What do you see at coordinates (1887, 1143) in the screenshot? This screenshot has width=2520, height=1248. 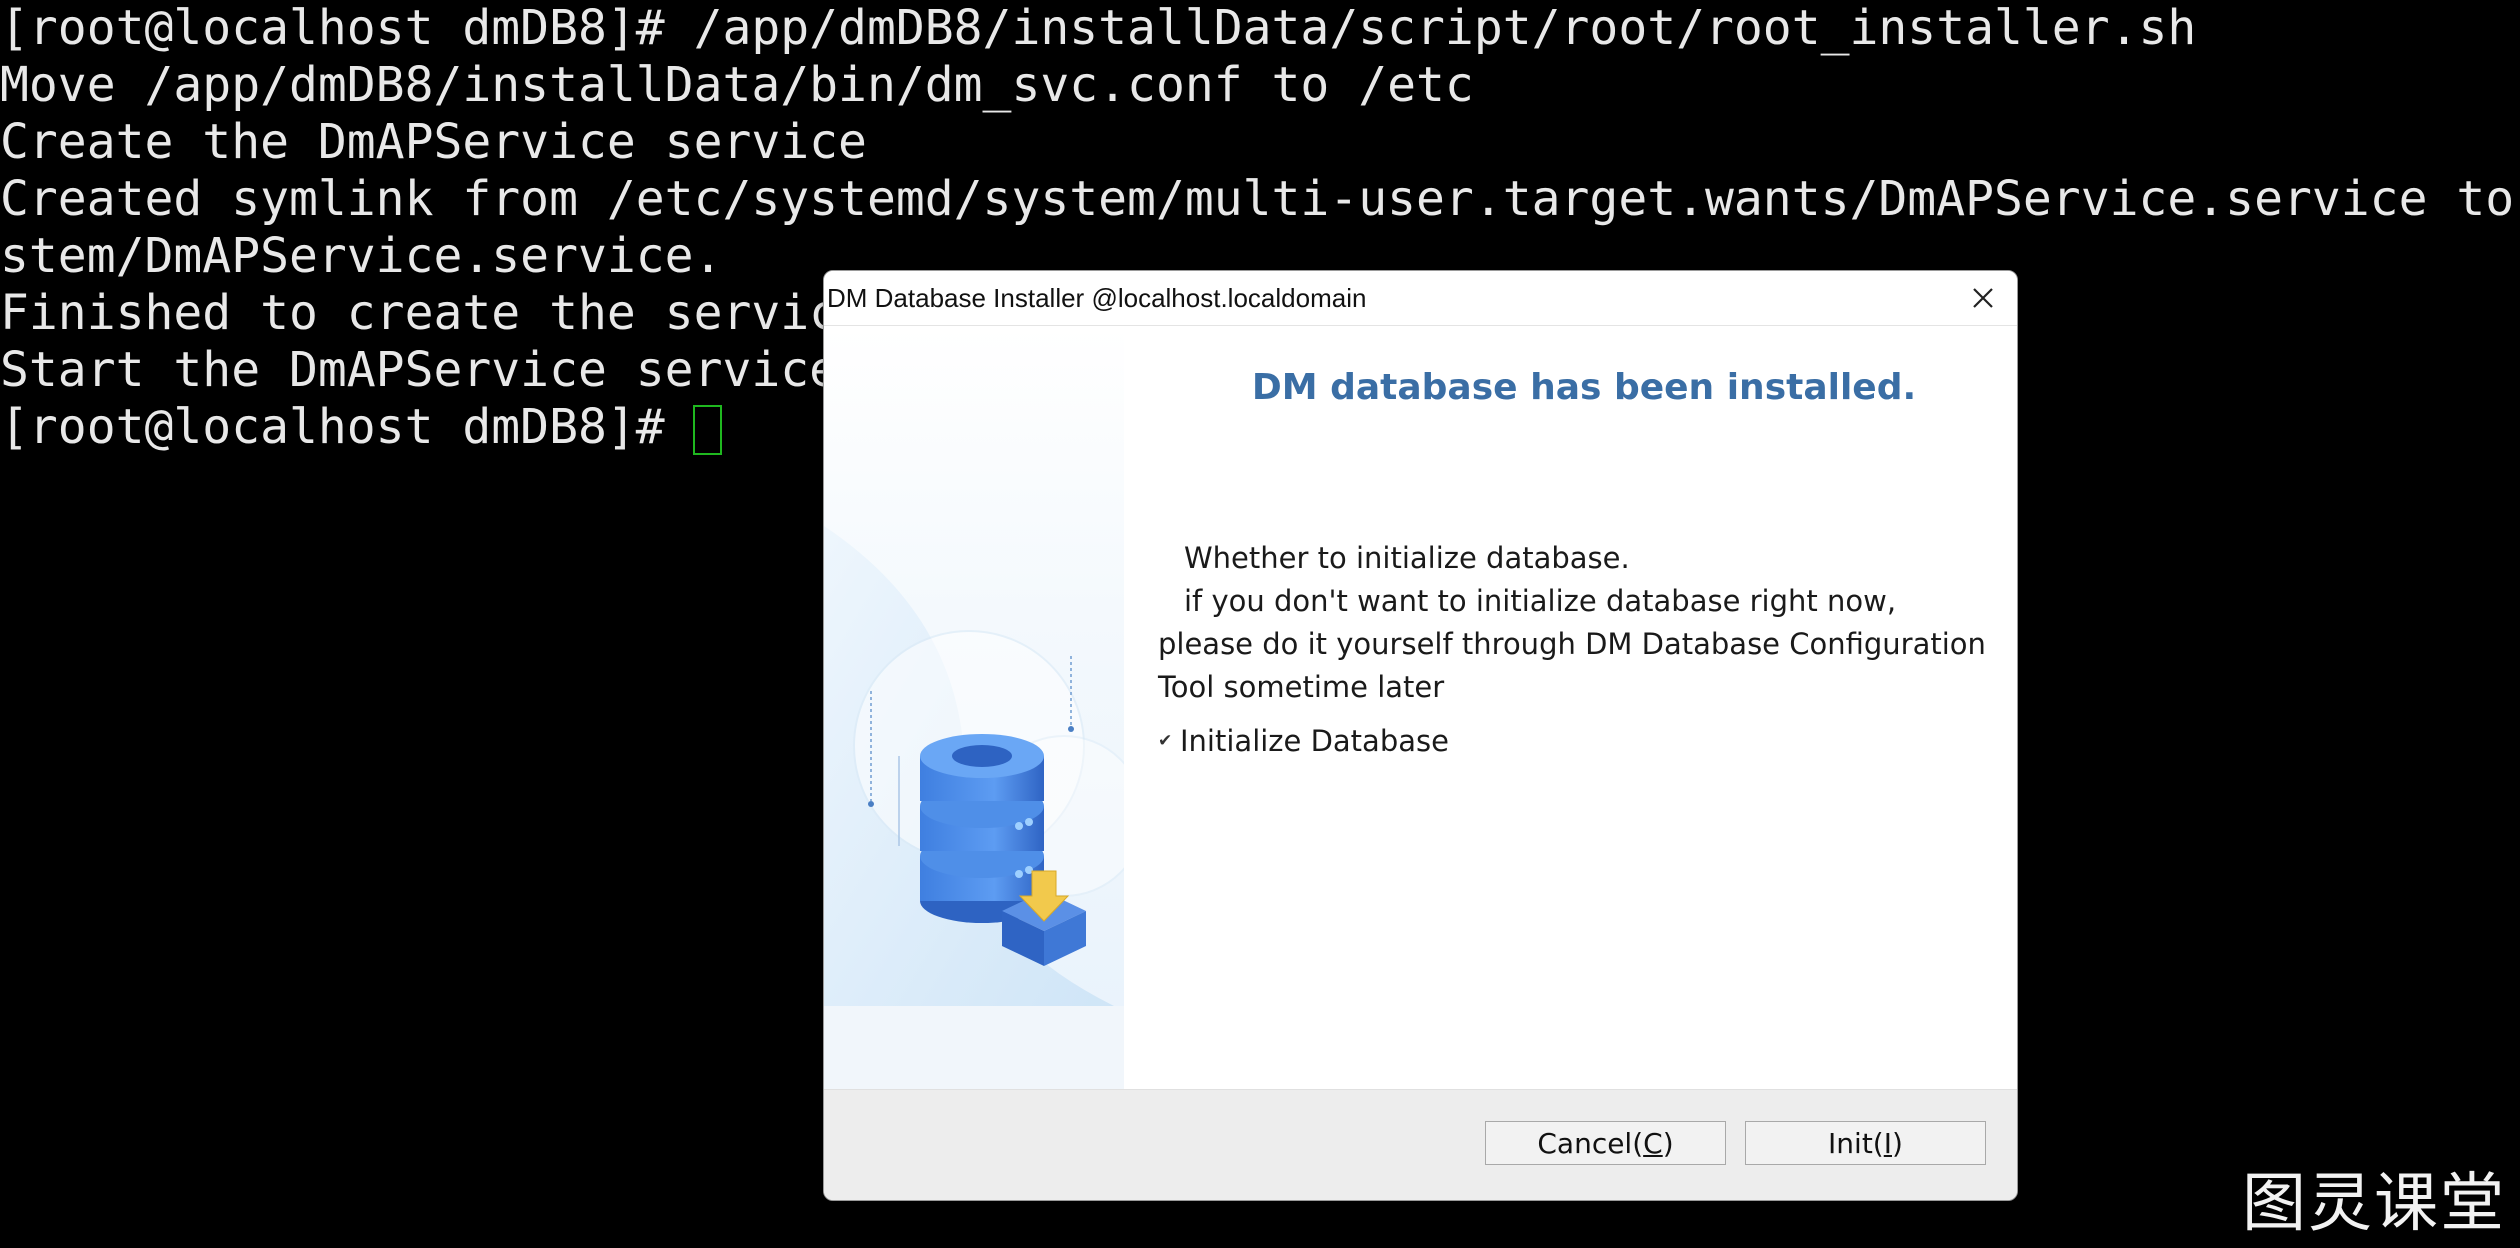 I see `init-mnemonic: I` at bounding box center [1887, 1143].